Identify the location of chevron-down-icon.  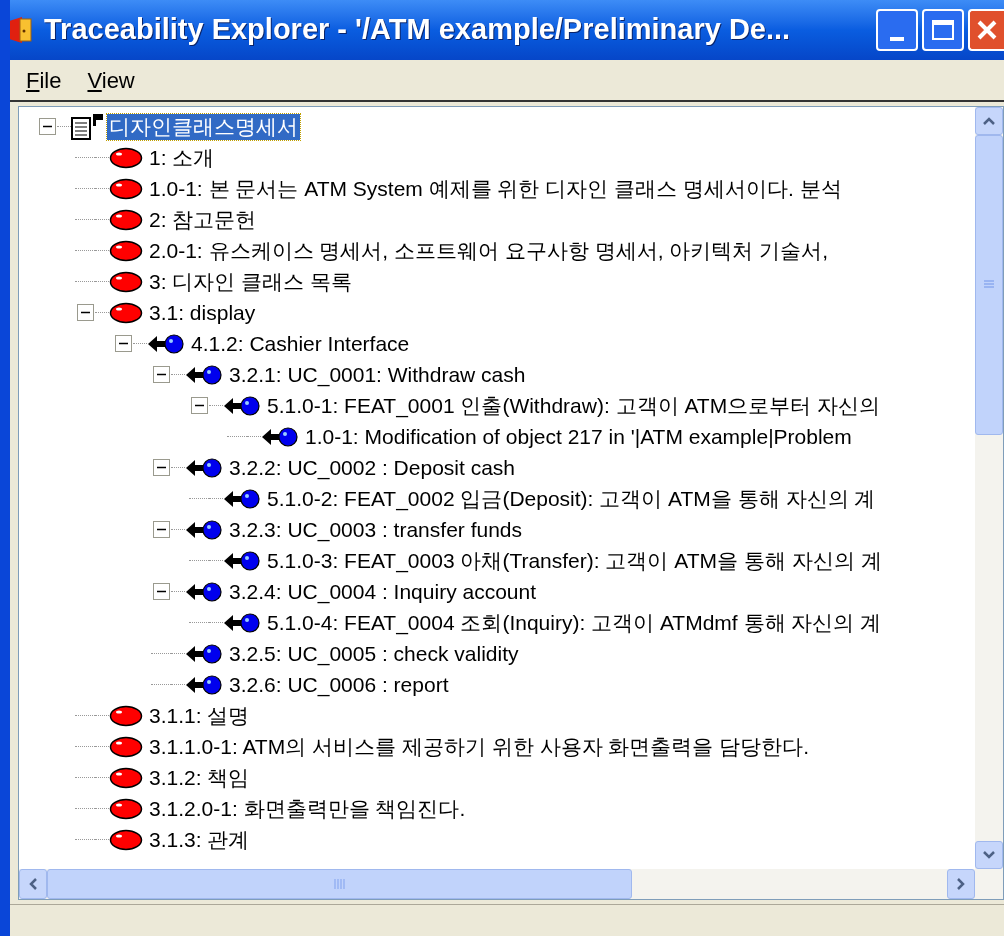
(989, 855).